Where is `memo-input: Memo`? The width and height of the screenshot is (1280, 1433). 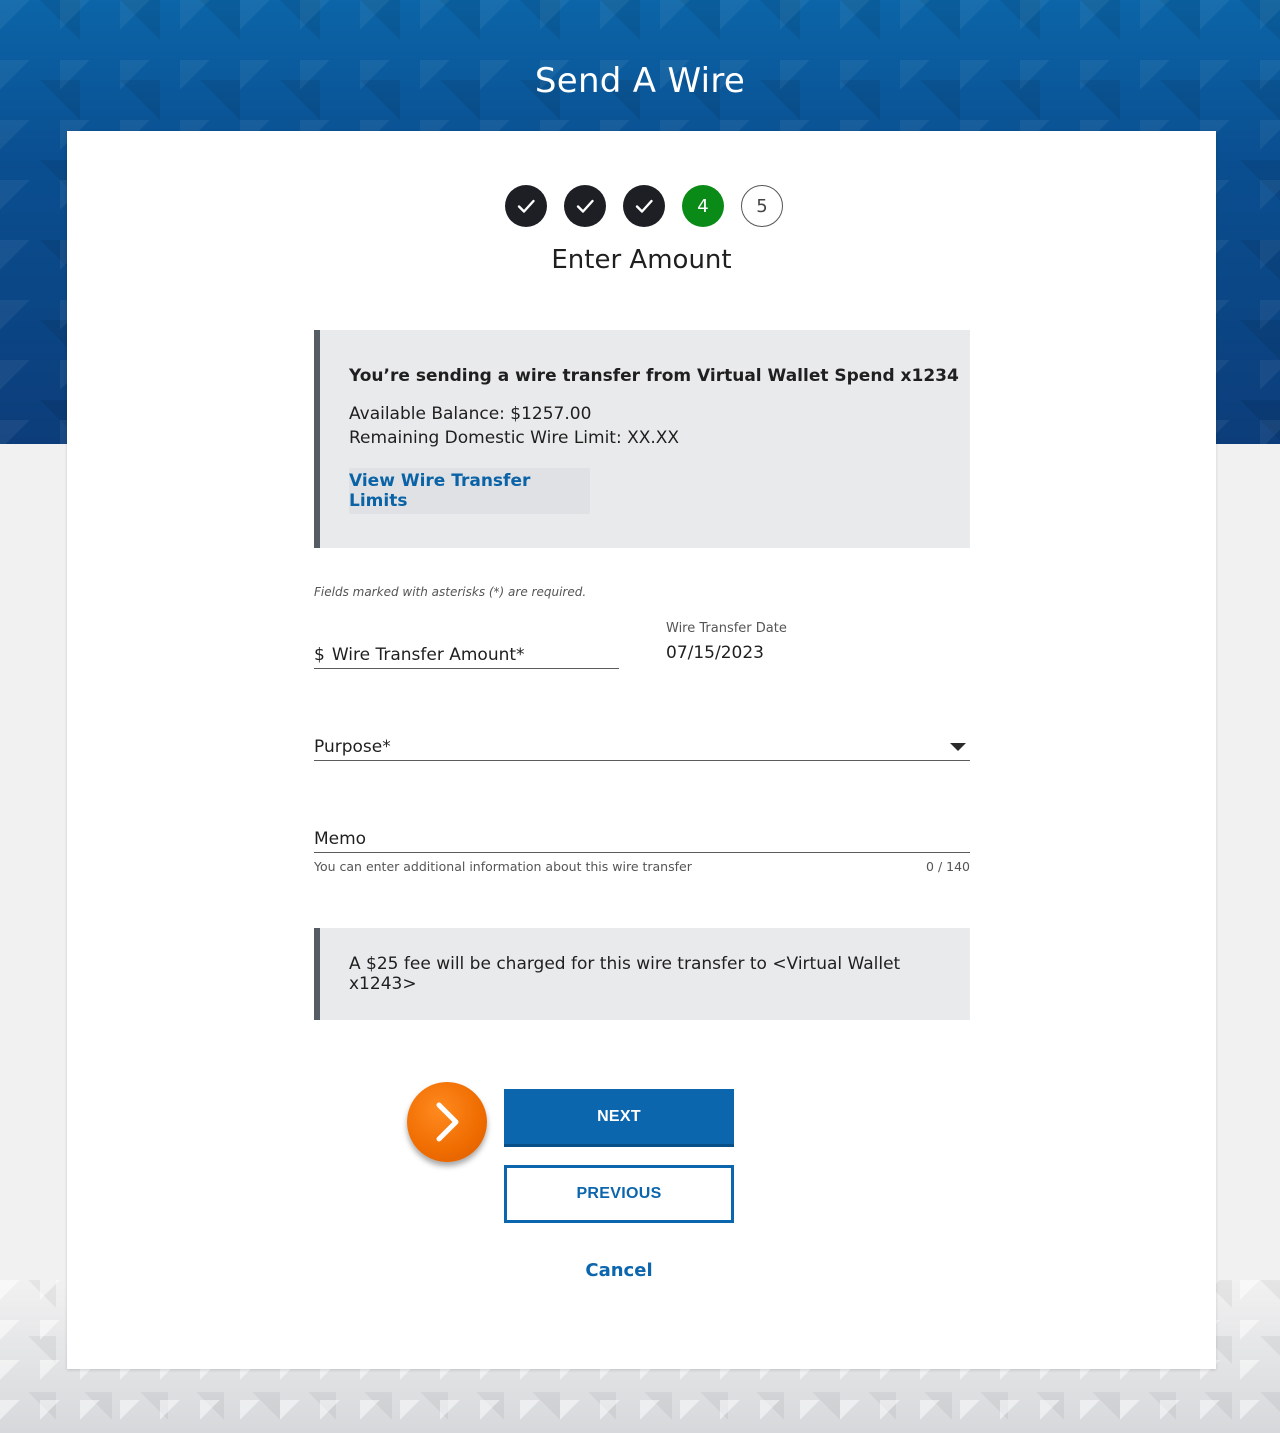 memo-input: Memo is located at coordinates (642, 839).